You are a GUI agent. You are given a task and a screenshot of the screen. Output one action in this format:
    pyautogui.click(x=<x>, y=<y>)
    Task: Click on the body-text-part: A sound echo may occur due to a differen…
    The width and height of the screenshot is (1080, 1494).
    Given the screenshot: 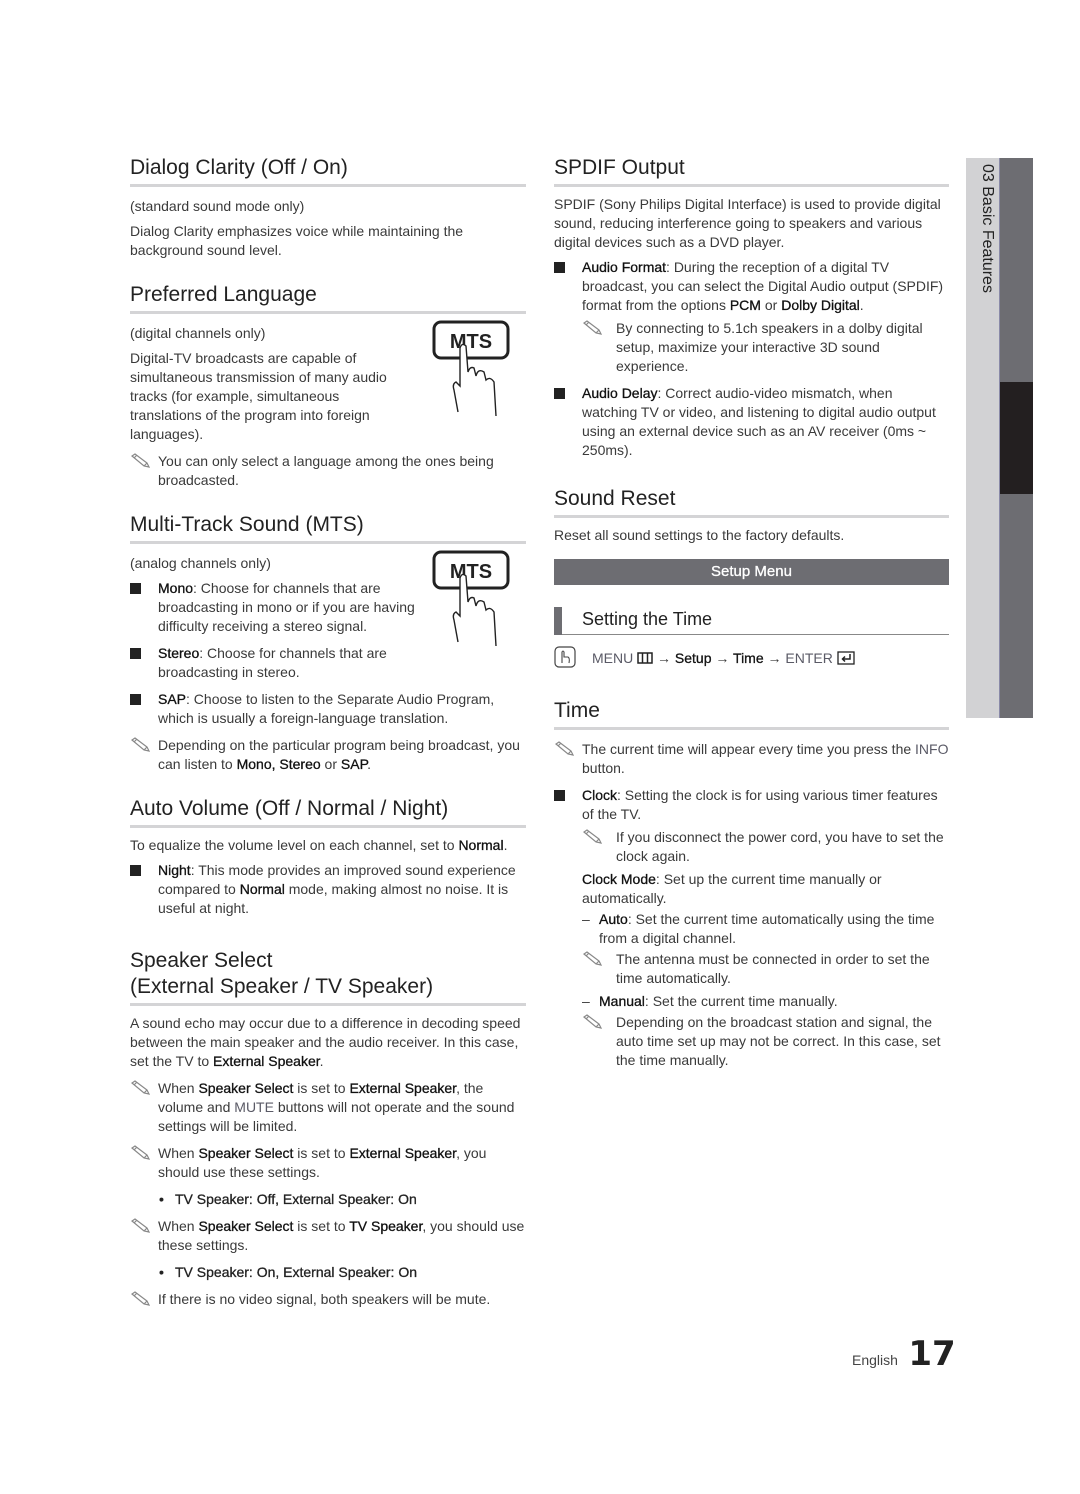 What is the action you would take?
    pyautogui.click(x=325, y=1042)
    